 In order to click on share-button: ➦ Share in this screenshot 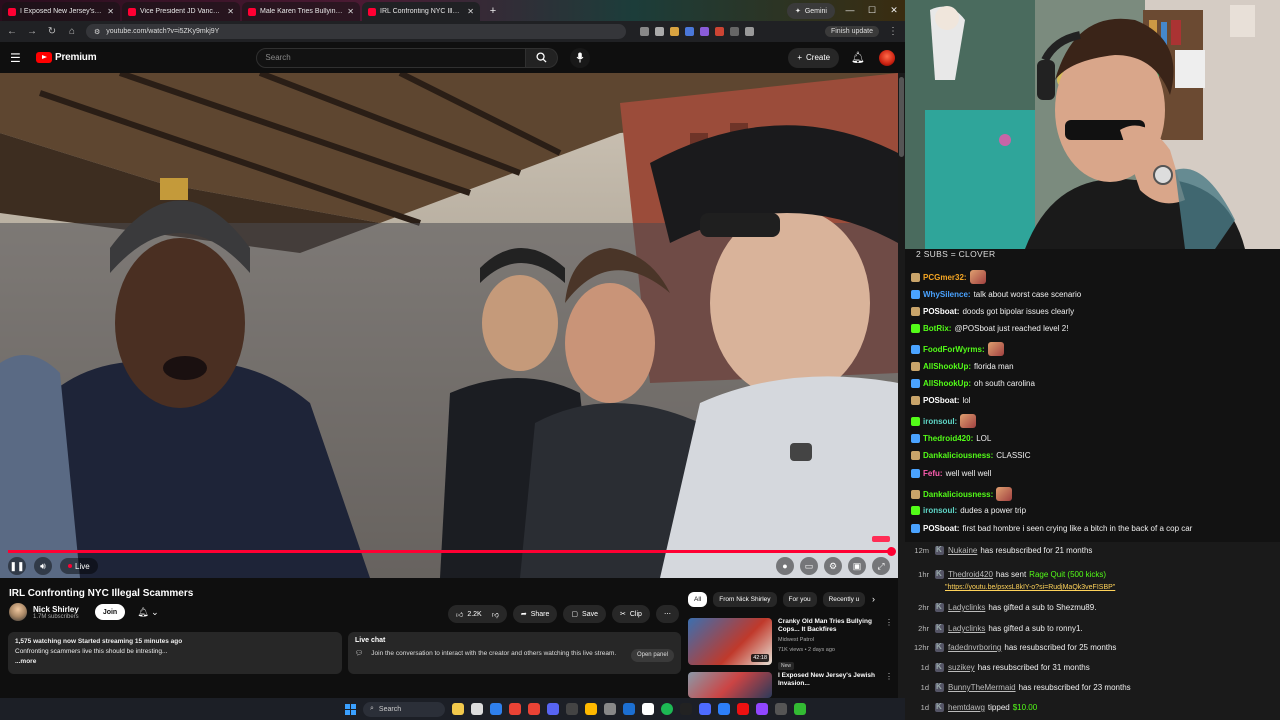, I will do `click(535, 614)`.